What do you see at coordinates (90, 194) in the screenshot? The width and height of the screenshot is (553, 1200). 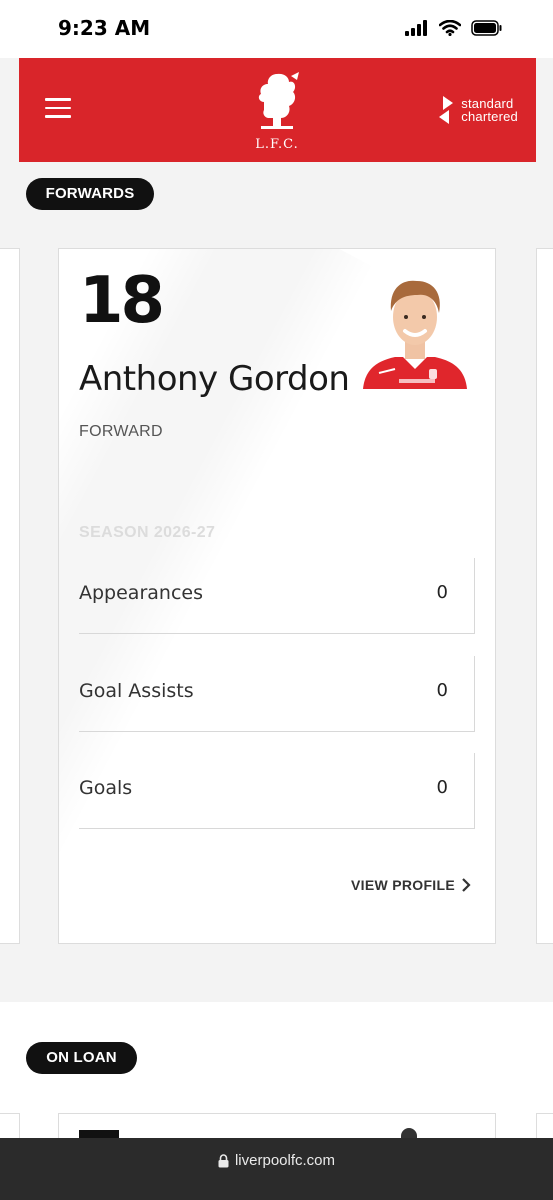 I see `section-label-forwards: FORWARDS` at bounding box center [90, 194].